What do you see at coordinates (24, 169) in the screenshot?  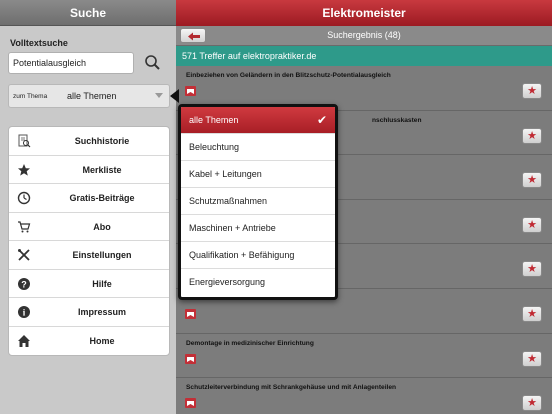 I see `star-icon` at bounding box center [24, 169].